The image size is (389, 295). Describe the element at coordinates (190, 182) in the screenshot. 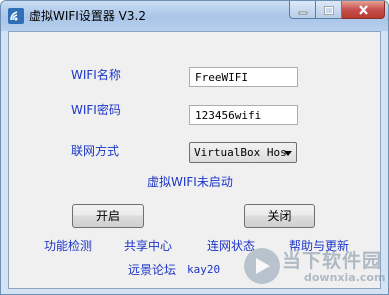

I see `status-text: 虚拟WIFI未启动` at that location.